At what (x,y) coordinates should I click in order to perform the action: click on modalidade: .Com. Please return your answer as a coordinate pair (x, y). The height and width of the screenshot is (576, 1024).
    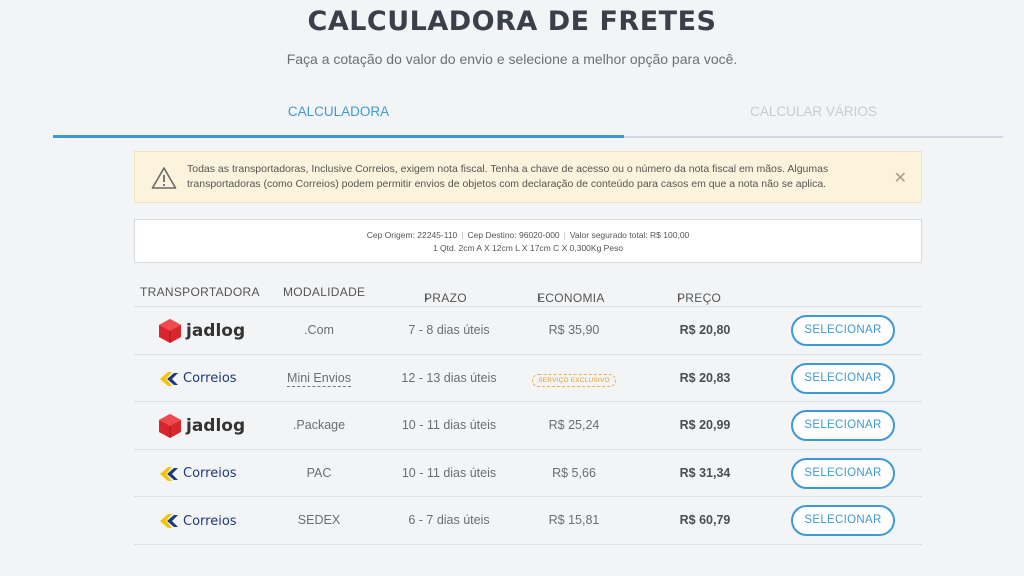
    Looking at the image, I should click on (319, 330).